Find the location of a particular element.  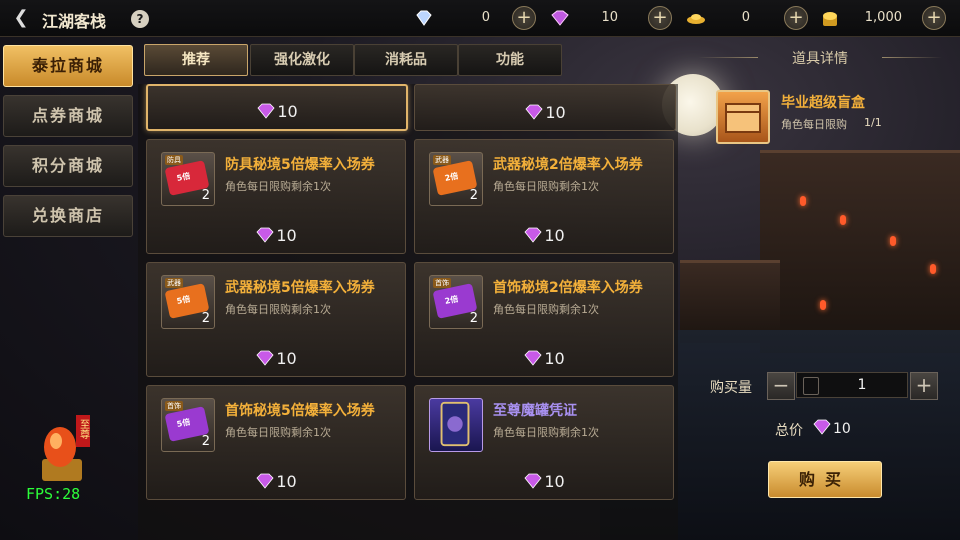

nav-points-mall: 积分商城 is located at coordinates (68, 166).